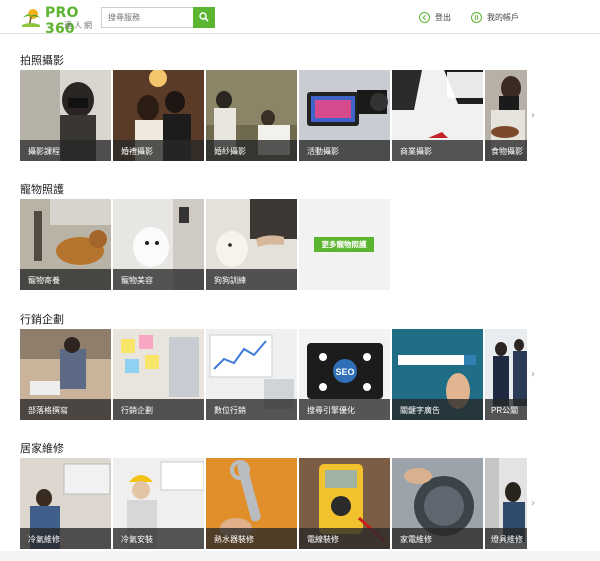  Describe the element at coordinates (158, 279) in the screenshot. I see `tile-caption: 寵物美容` at that location.